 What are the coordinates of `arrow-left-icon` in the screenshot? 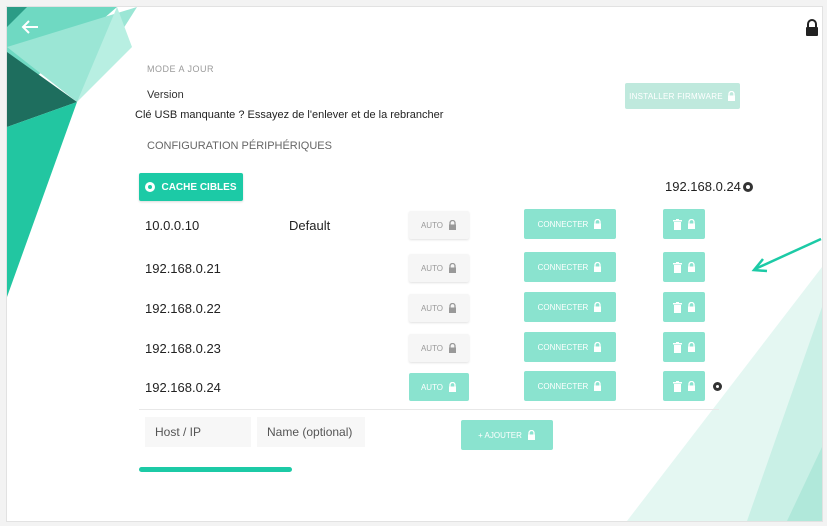 It's located at (29, 27).